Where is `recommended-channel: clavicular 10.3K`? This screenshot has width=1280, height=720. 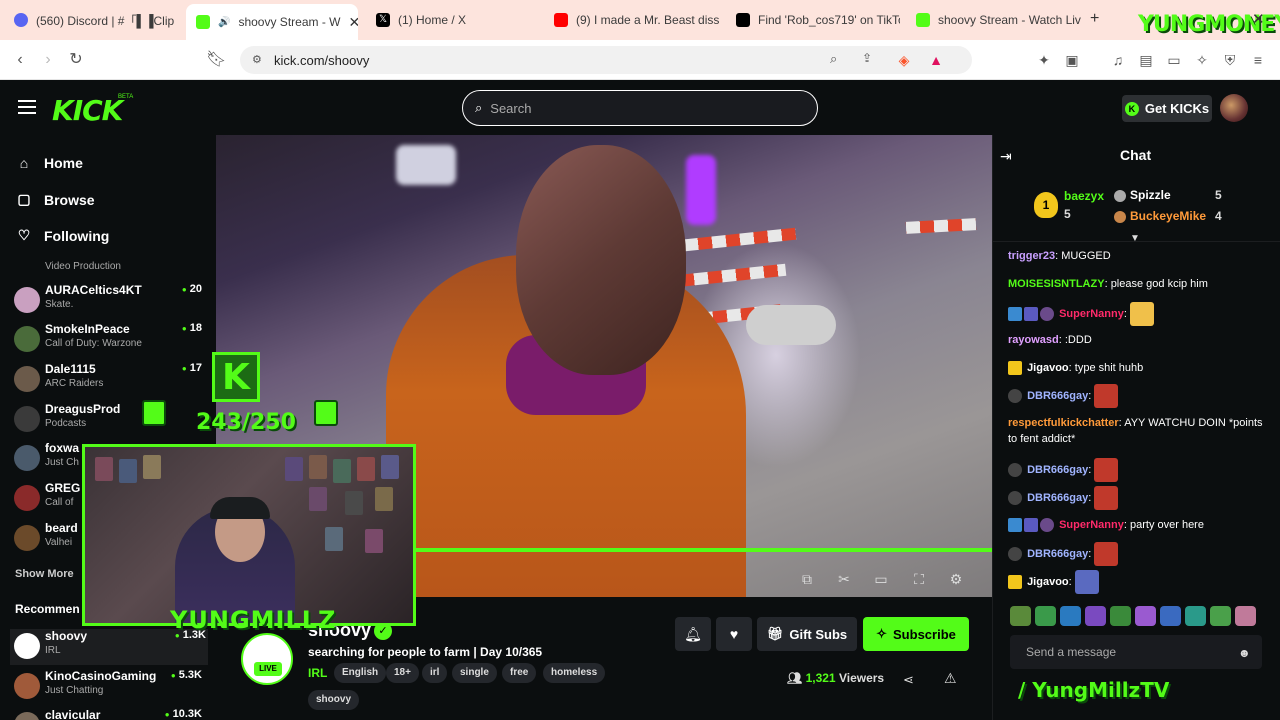
recommended-channel: clavicular 10.3K is located at coordinates (109, 714).